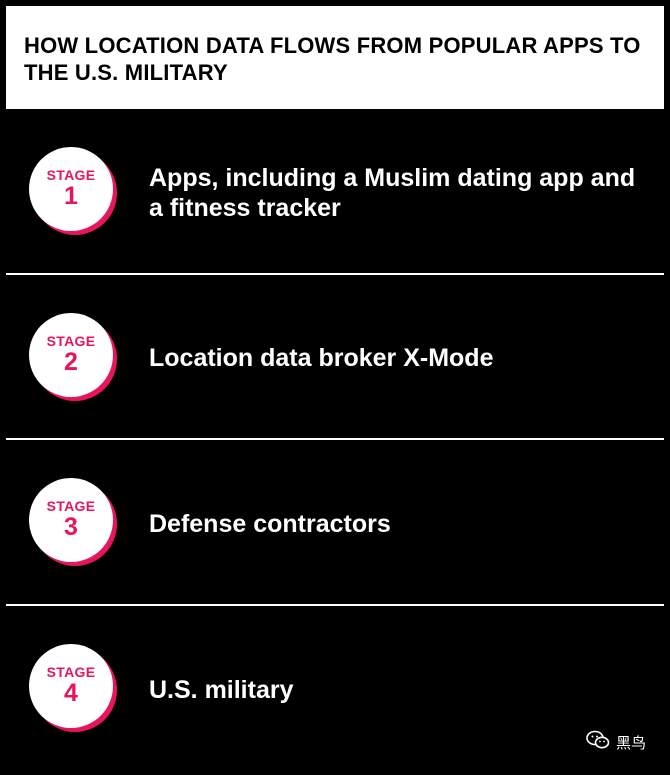 The width and height of the screenshot is (670, 775). What do you see at coordinates (71, 527) in the screenshot?
I see `stage-number: 3` at bounding box center [71, 527].